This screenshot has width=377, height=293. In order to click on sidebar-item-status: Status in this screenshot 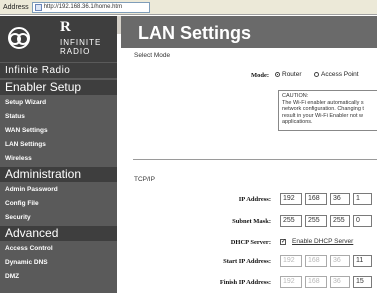, I will do `click(58, 117)`.